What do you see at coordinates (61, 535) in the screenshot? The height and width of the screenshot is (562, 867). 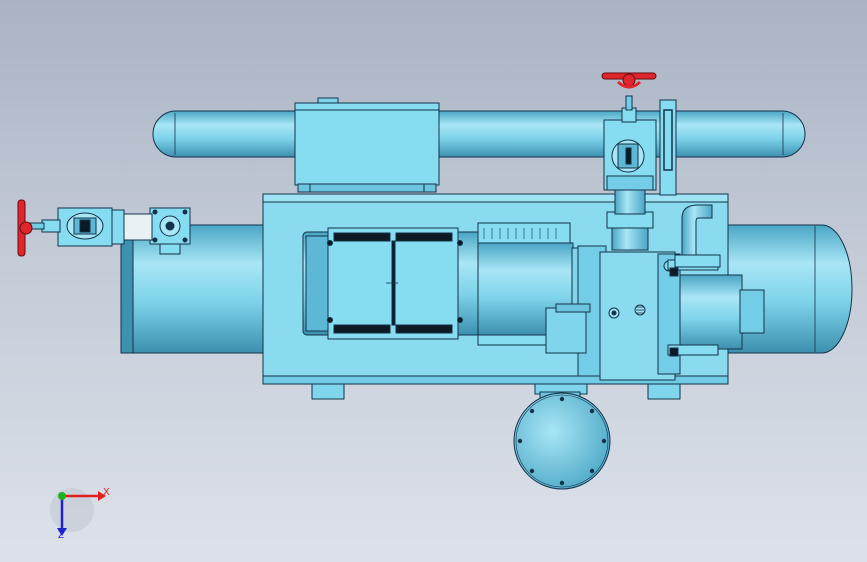 I see `z-axis-label: Z` at bounding box center [61, 535].